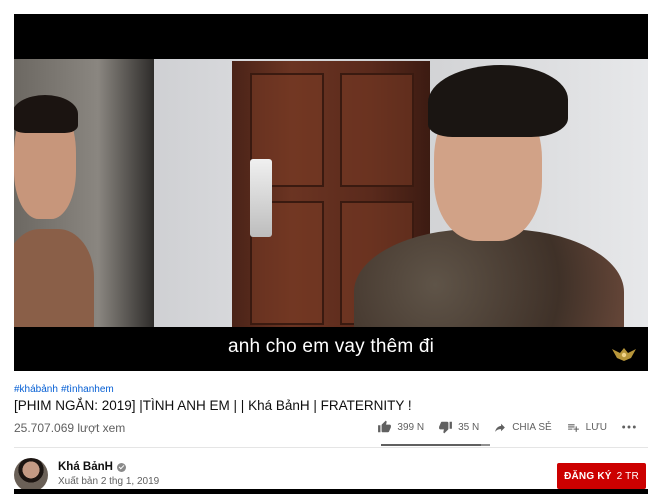 The width and height of the screenshot is (660, 494). I want to click on video-subtitle: anh cho em vay thêm đi, so click(331, 346).